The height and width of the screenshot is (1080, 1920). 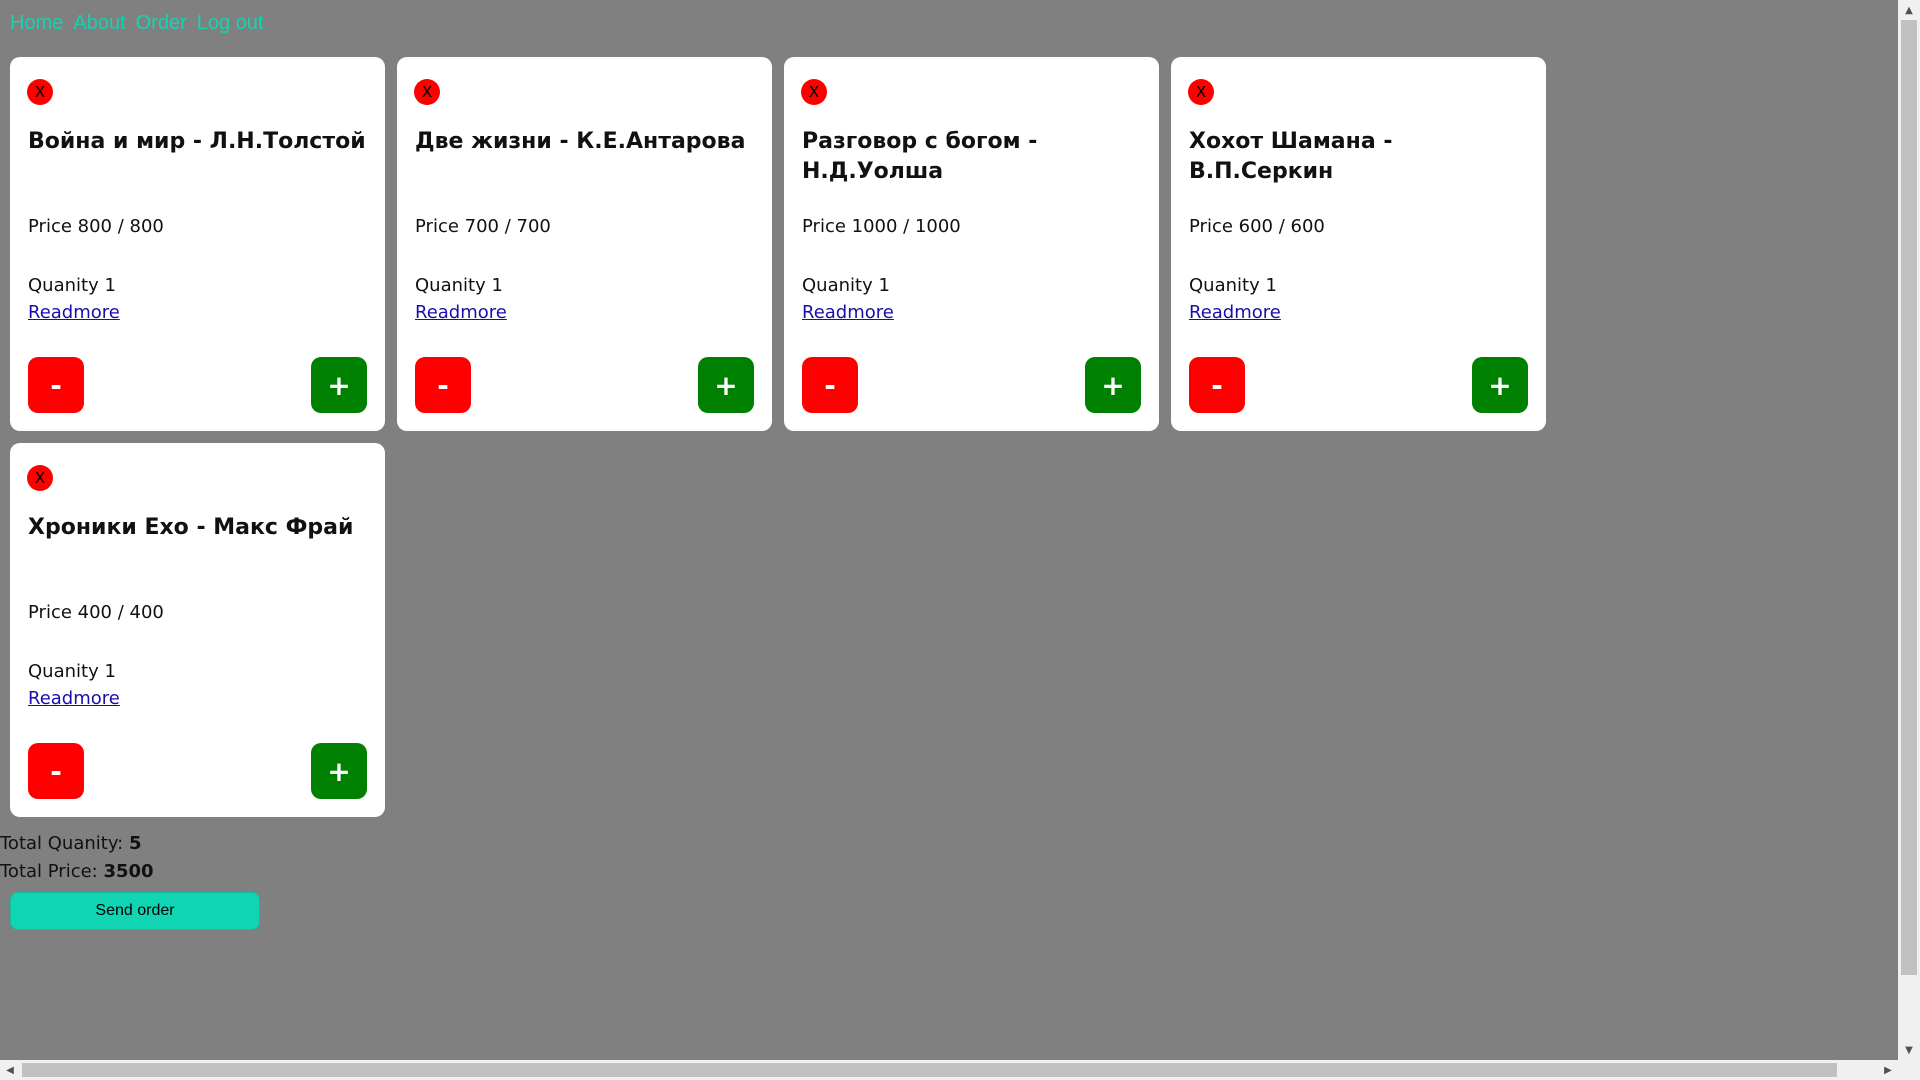 What do you see at coordinates (881, 226) in the screenshot?
I see `book-price: Price 1000 / 1000` at bounding box center [881, 226].